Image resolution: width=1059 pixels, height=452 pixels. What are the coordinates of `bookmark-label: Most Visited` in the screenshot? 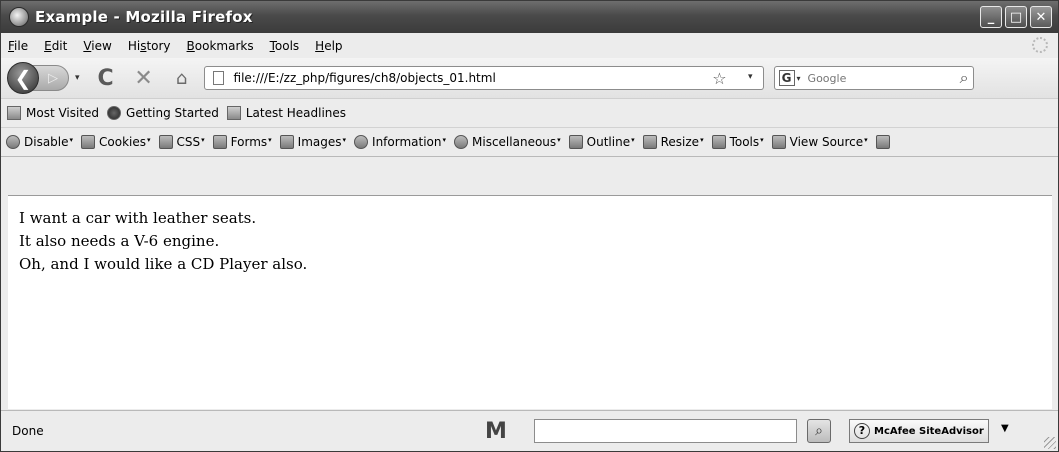 It's located at (63, 113).